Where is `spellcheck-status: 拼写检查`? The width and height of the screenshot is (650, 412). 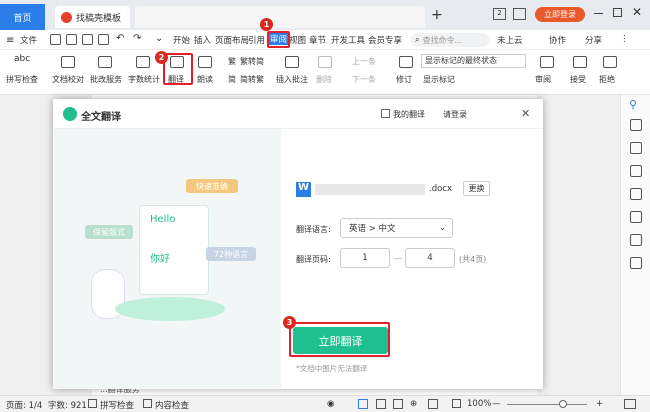
spellcheck-status: 拼写检查 is located at coordinates (117, 405).